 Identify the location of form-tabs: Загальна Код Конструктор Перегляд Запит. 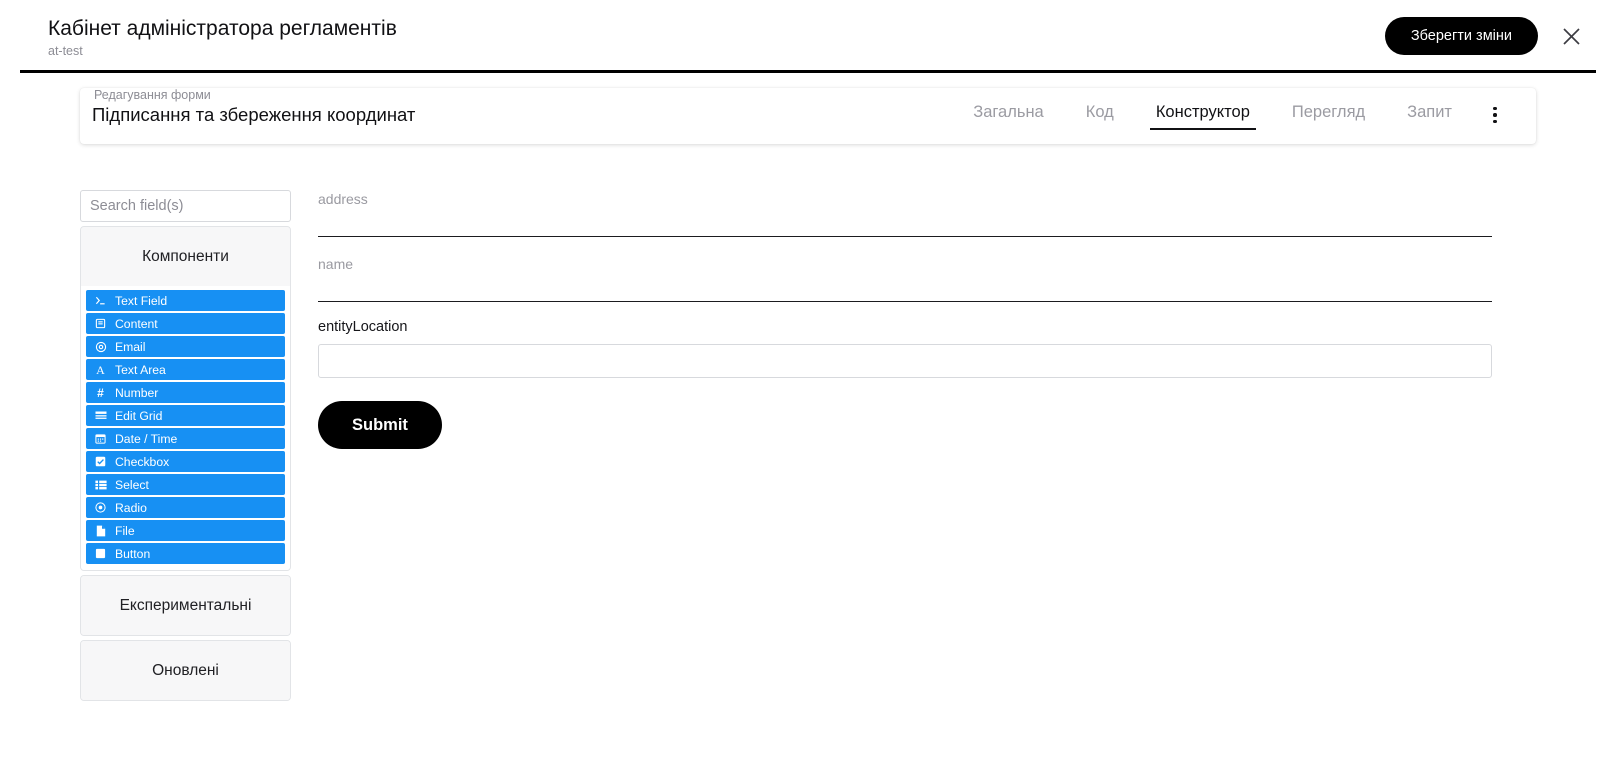
(1212, 115).